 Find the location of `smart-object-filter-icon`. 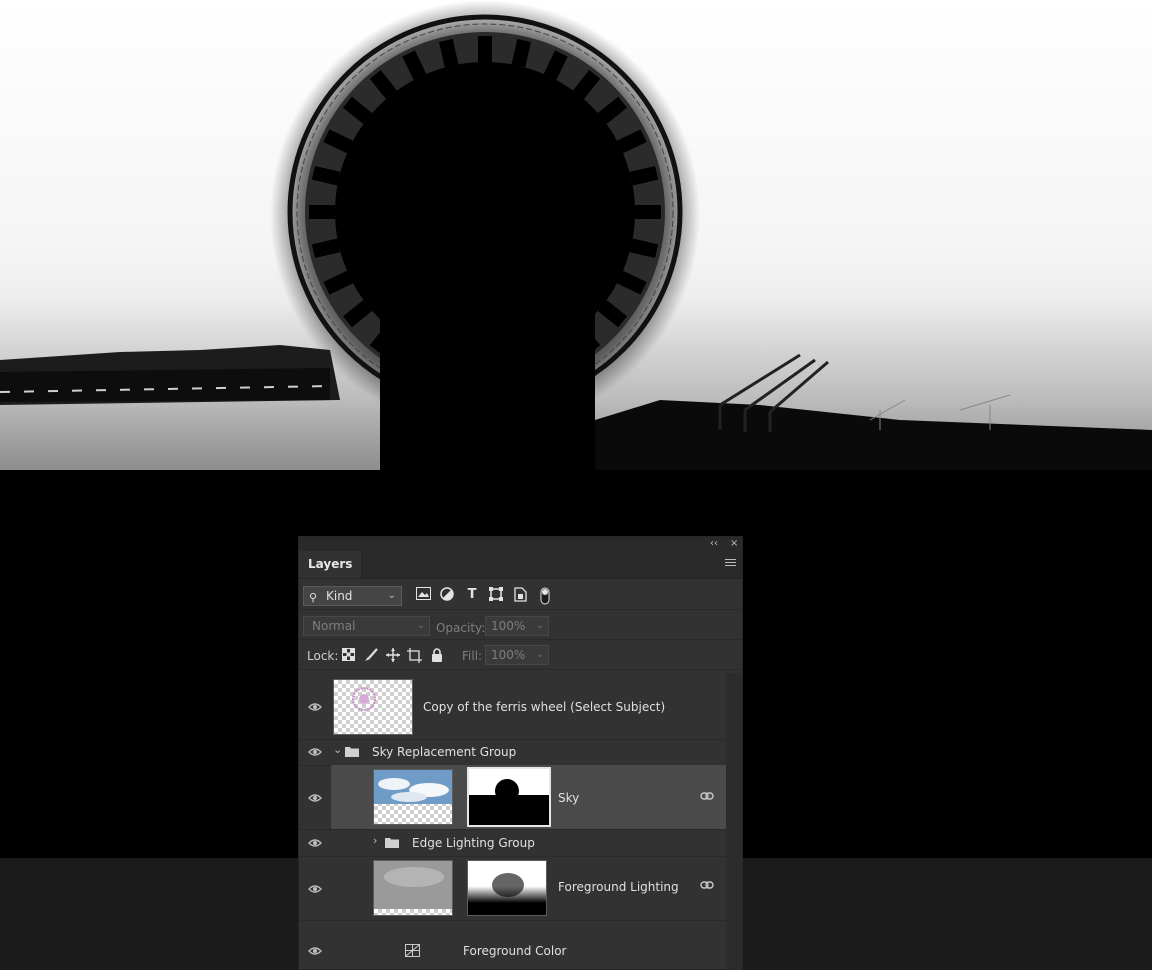

smart-object-filter-icon is located at coordinates (520, 595).